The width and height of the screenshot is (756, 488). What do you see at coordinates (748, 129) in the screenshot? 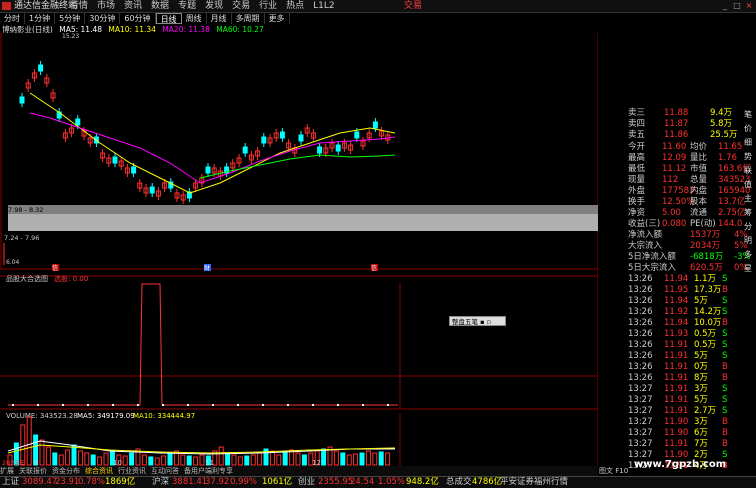
I see `side-tab-1: 价` at bounding box center [748, 129].